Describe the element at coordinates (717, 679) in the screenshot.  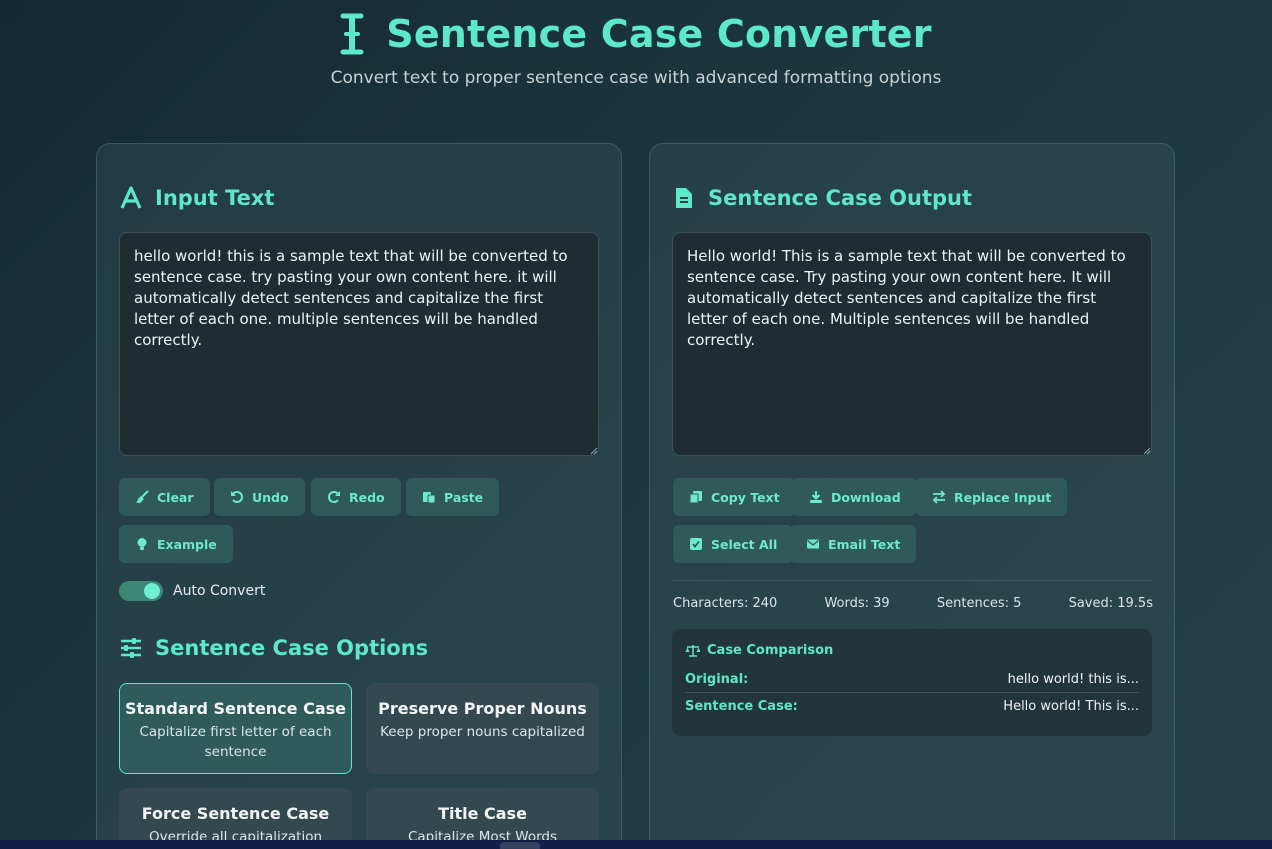
I see `comparison-original-label: Original:` at that location.